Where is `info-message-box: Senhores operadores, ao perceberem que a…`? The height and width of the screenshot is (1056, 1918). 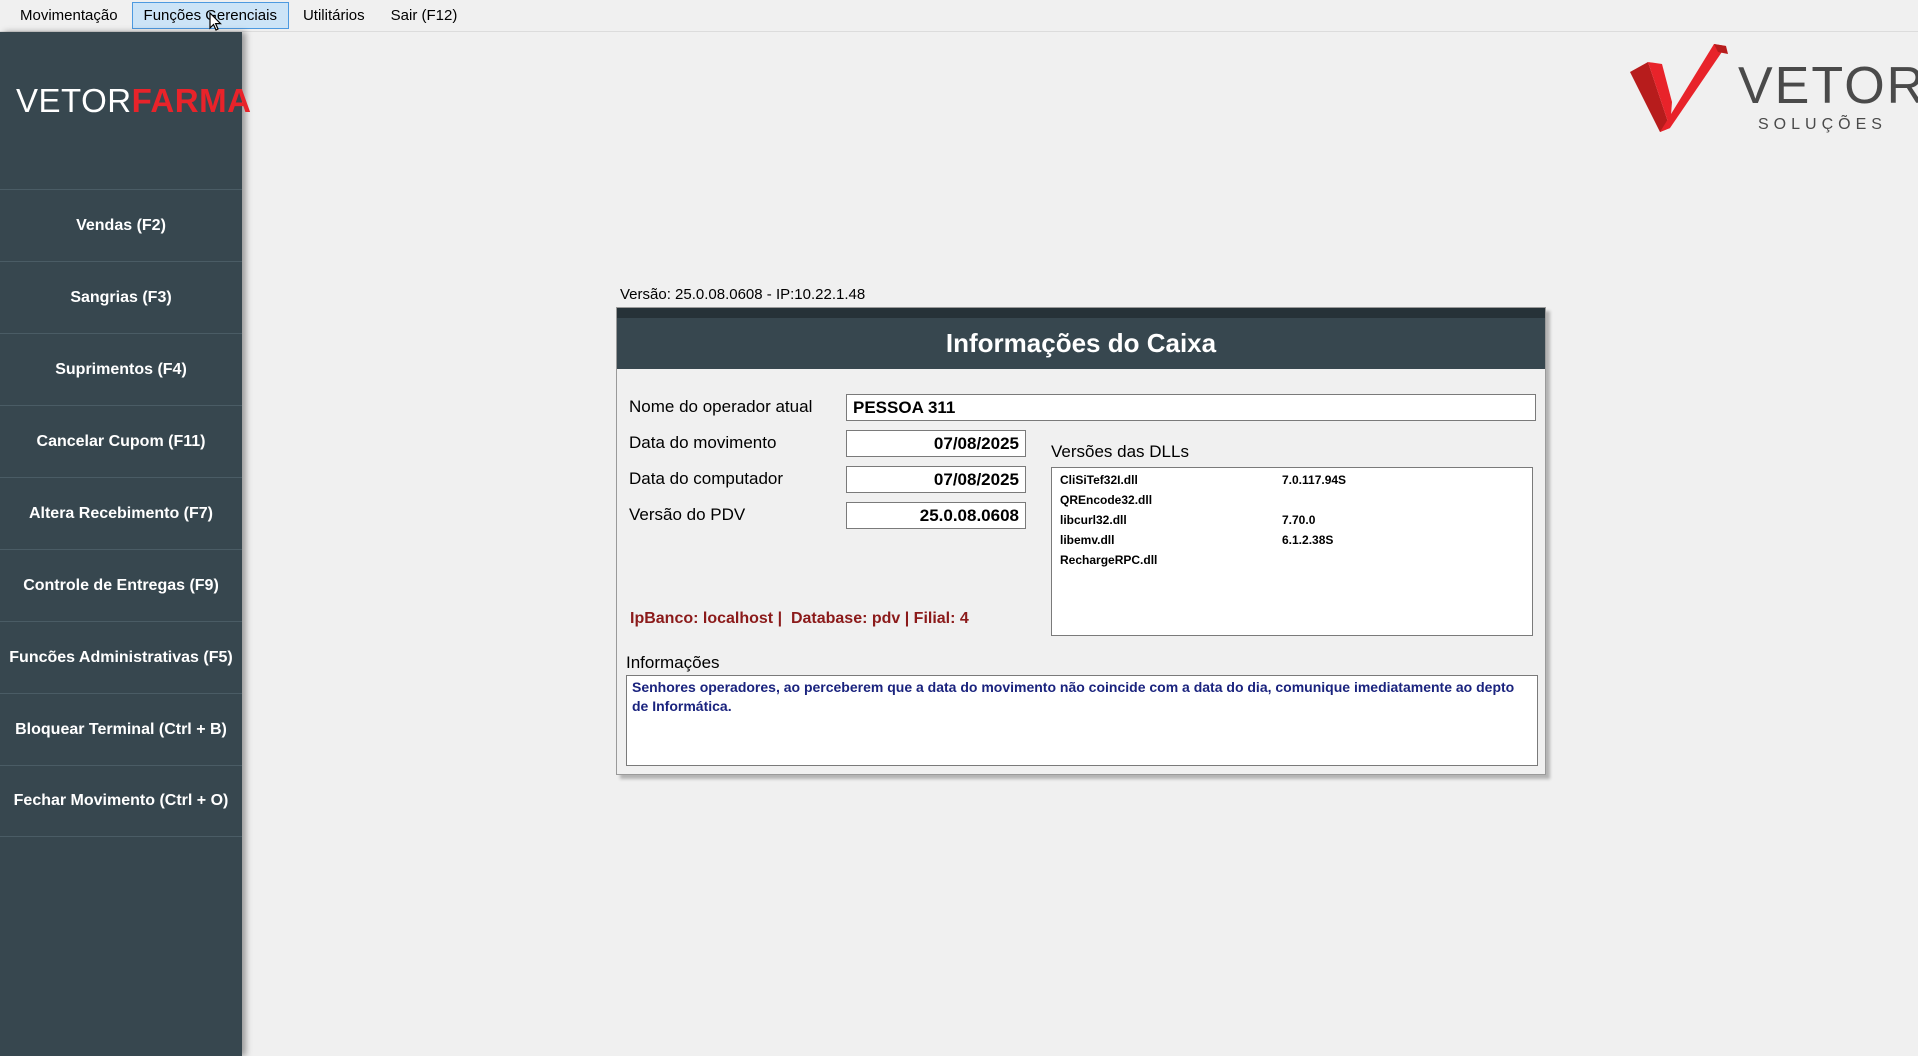
info-message-box: Senhores operadores, ao perceberem que a… is located at coordinates (1082, 720).